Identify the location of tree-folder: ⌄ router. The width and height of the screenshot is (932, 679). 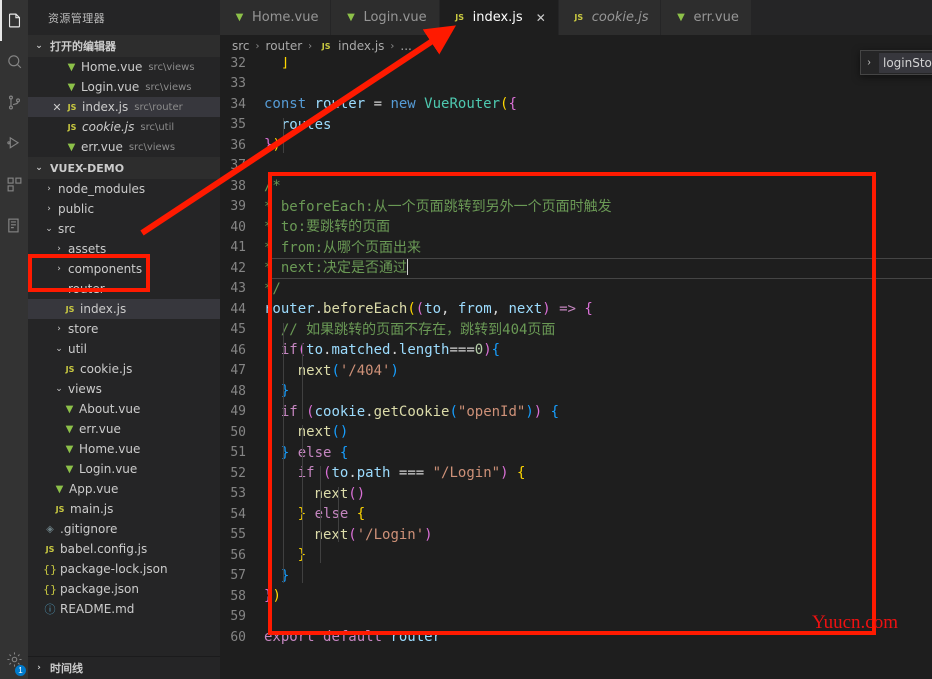
(124, 289).